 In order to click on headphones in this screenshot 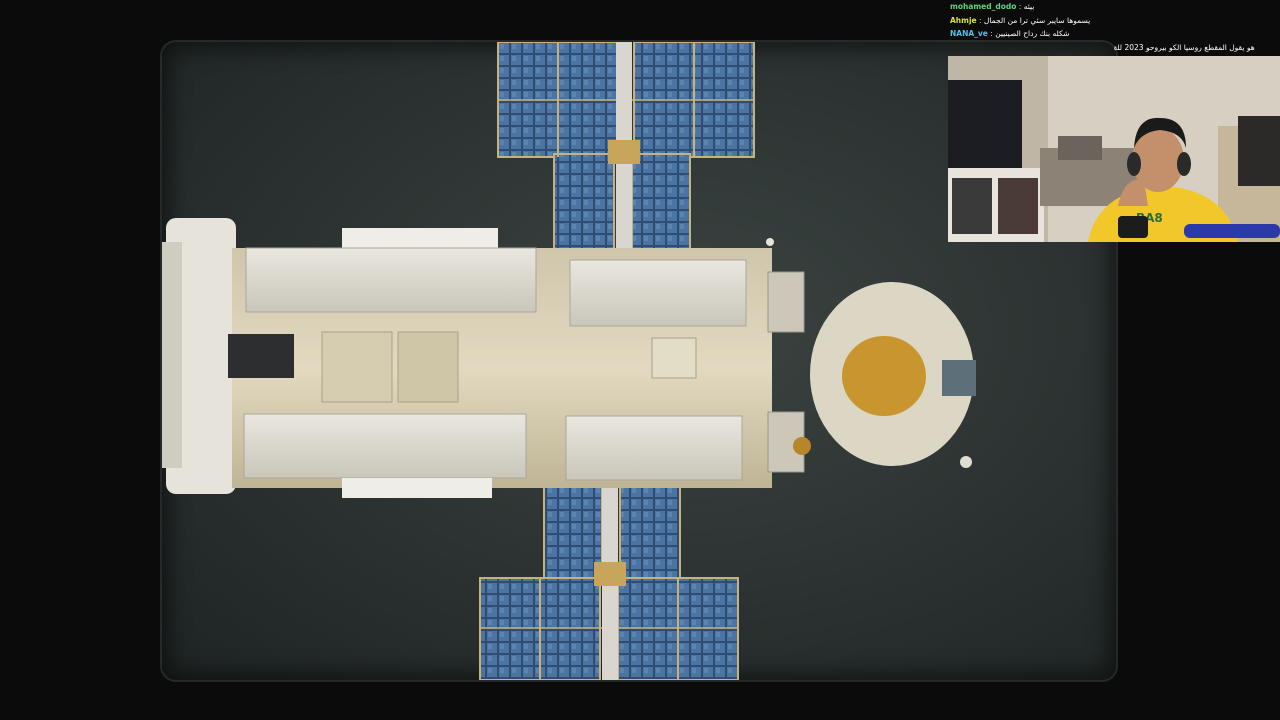, I will do `click(1134, 164)`.